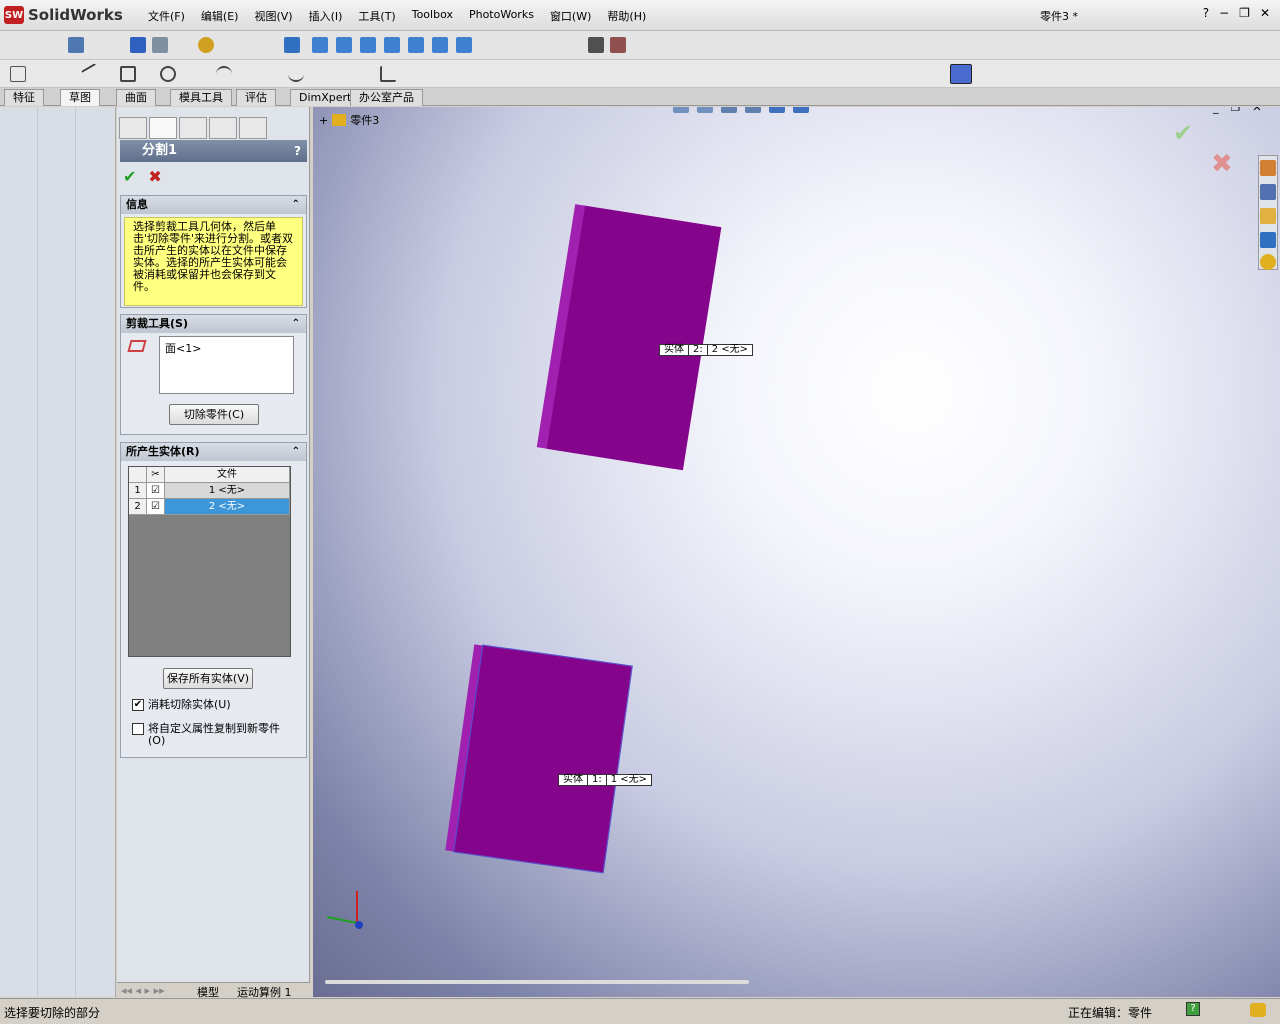  Describe the element at coordinates (626, 16) in the screenshot. I see `menu-help: 帮助(H)` at that location.